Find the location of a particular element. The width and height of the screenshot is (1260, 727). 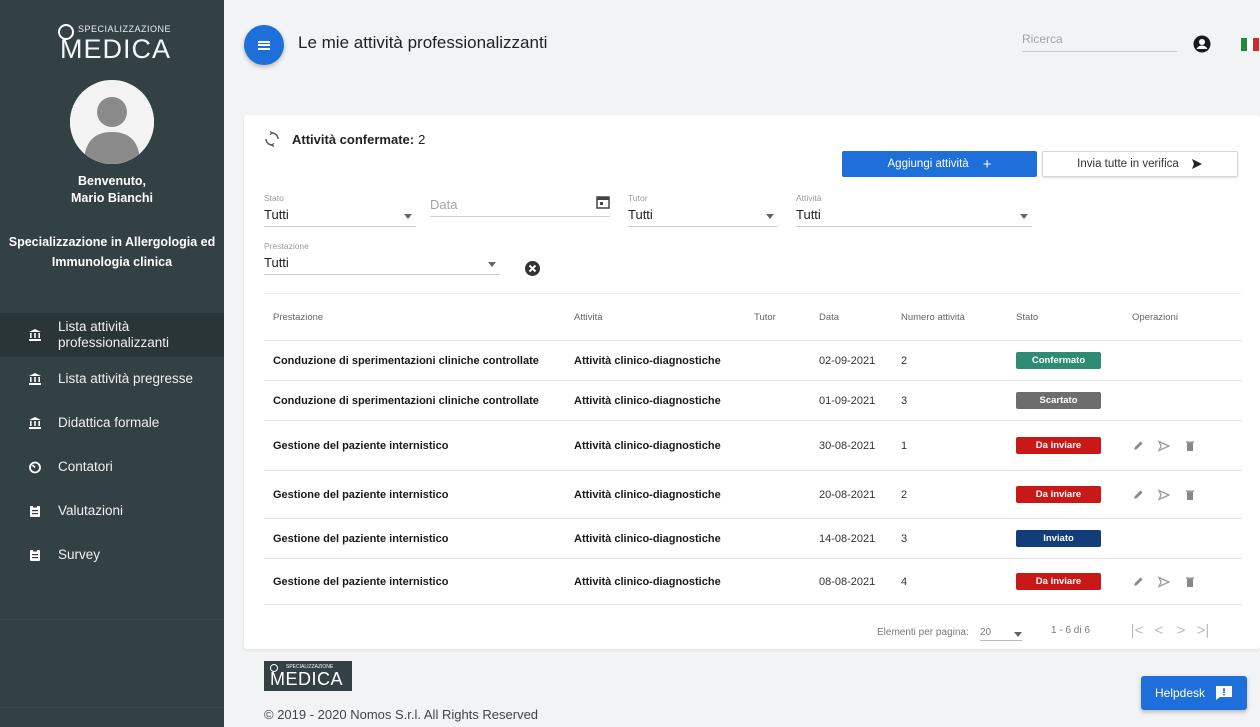

cell-stato: Inviato is located at coordinates (1074, 538).